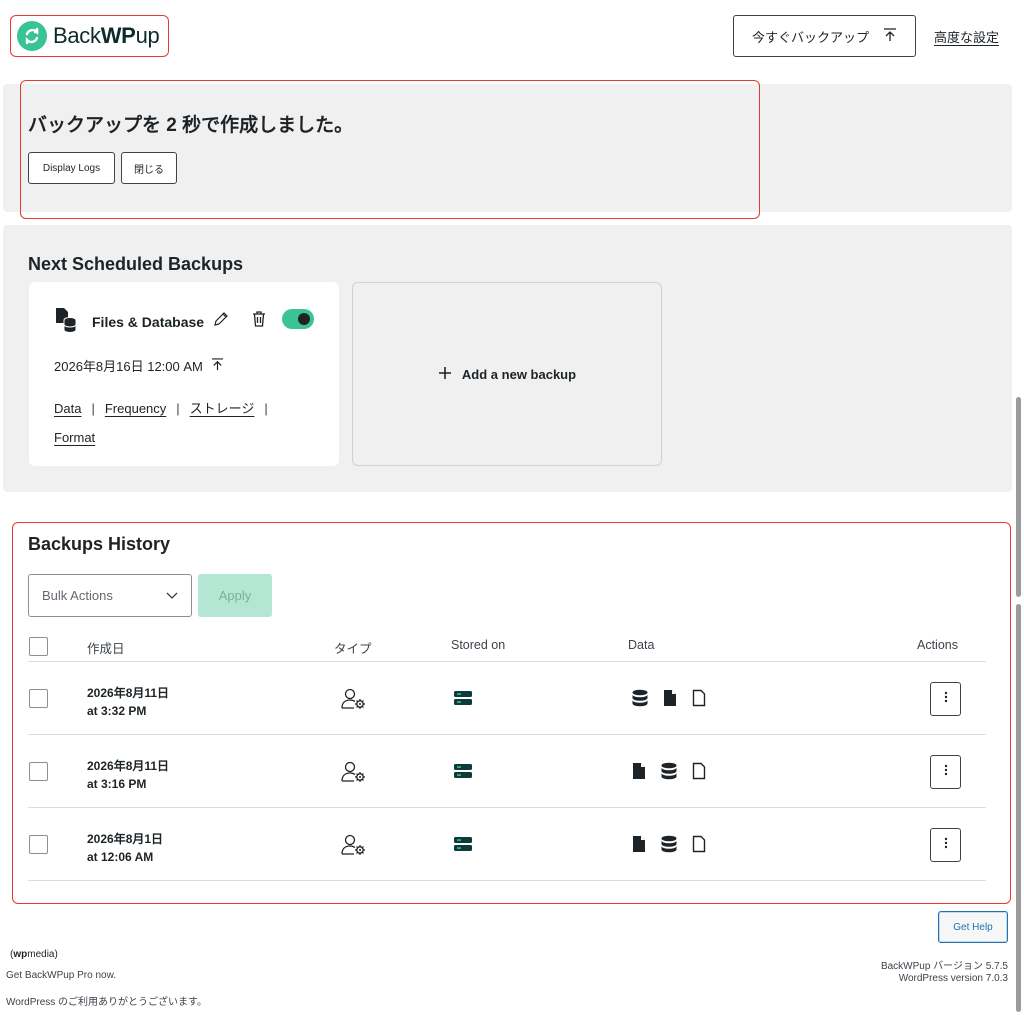 Image resolution: width=1024 pixels, height=1015 pixels. I want to click on wpmedia-logo: (wpmedia), so click(34, 954).